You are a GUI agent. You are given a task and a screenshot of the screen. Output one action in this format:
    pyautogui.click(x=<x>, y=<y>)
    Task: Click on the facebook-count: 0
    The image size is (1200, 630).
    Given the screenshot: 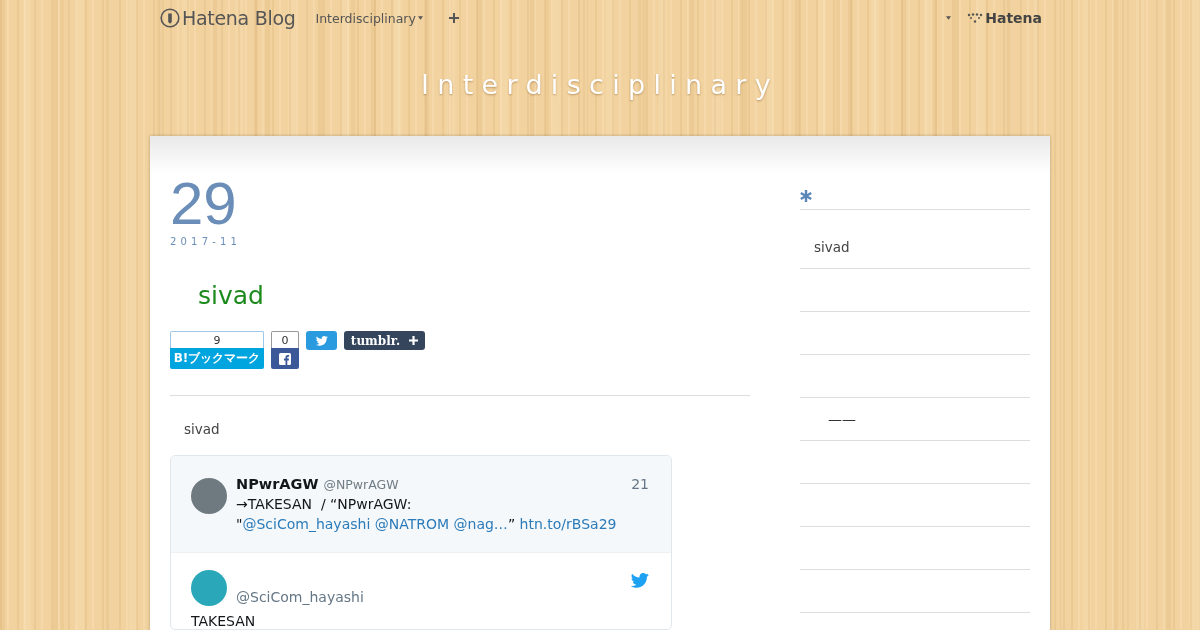 What is the action you would take?
    pyautogui.click(x=285, y=339)
    